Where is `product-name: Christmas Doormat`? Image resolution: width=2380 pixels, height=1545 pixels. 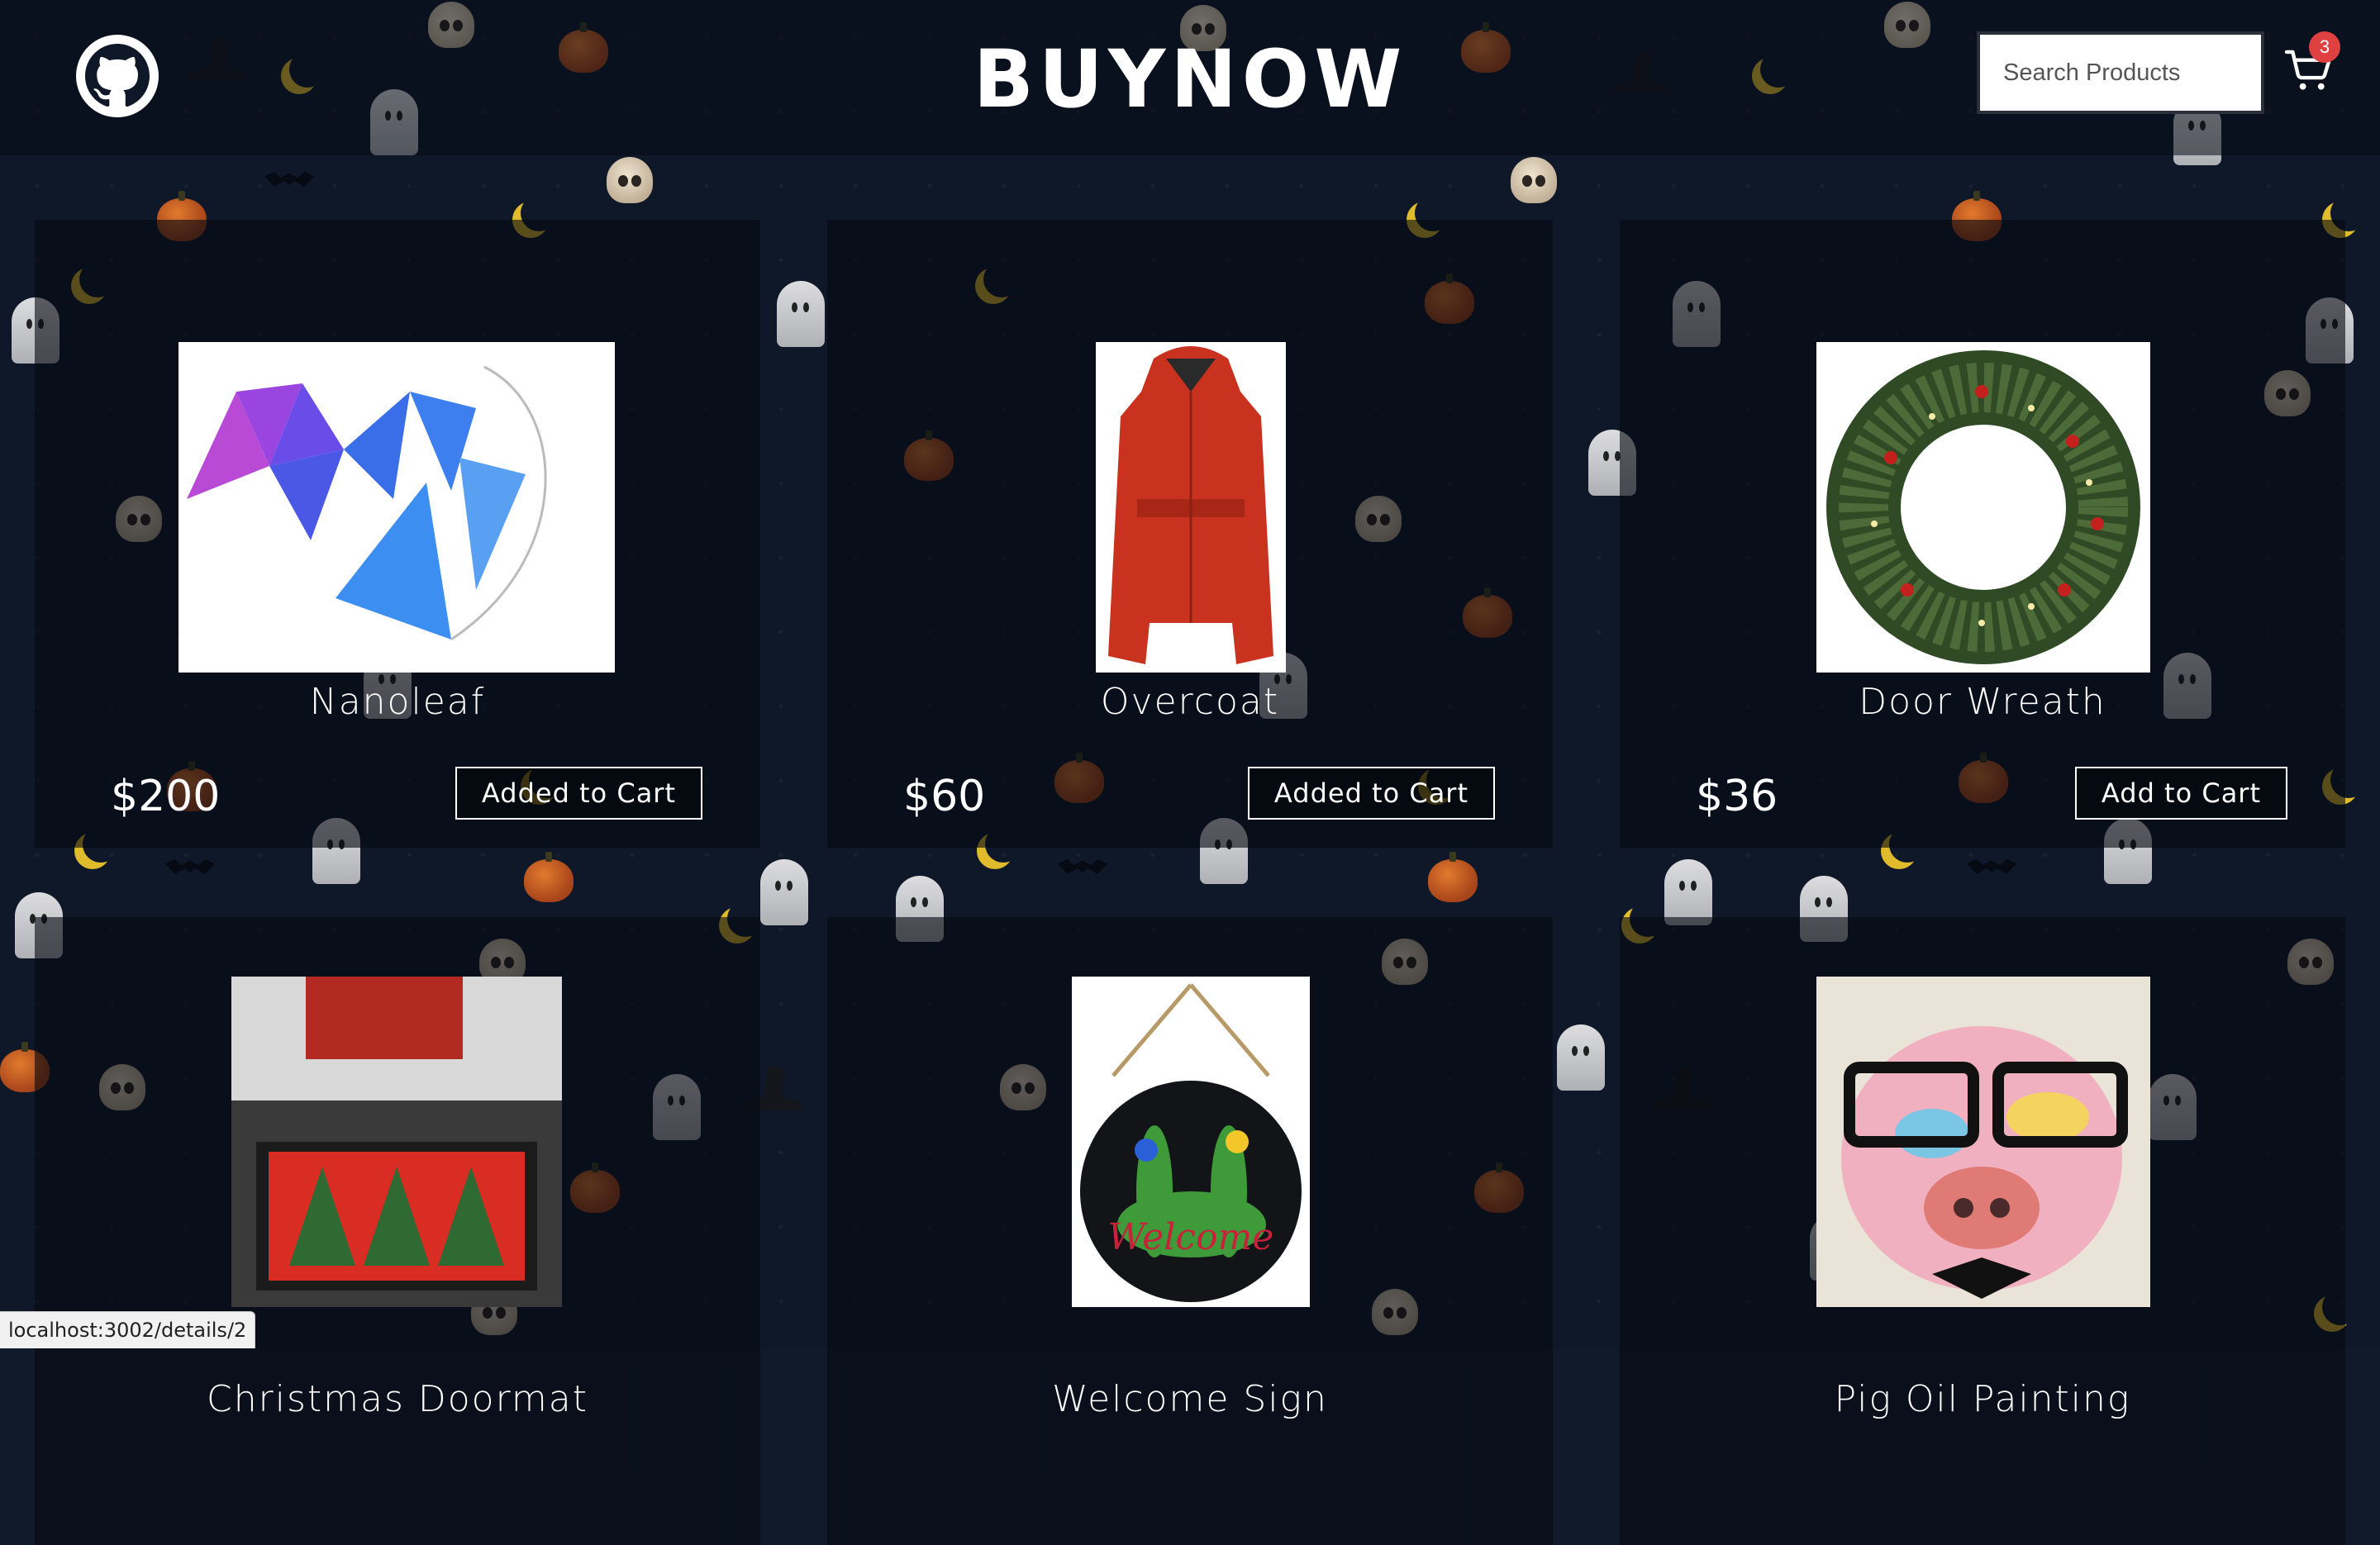 product-name: Christmas Doormat is located at coordinates (397, 1399).